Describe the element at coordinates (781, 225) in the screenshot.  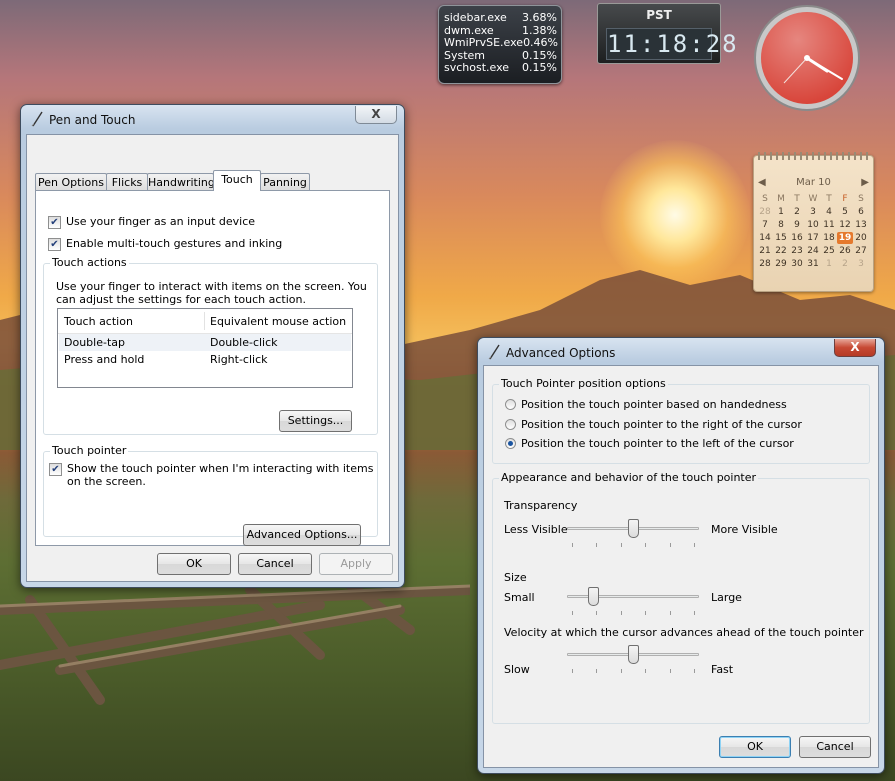
I see `calendar-day: 8` at that location.